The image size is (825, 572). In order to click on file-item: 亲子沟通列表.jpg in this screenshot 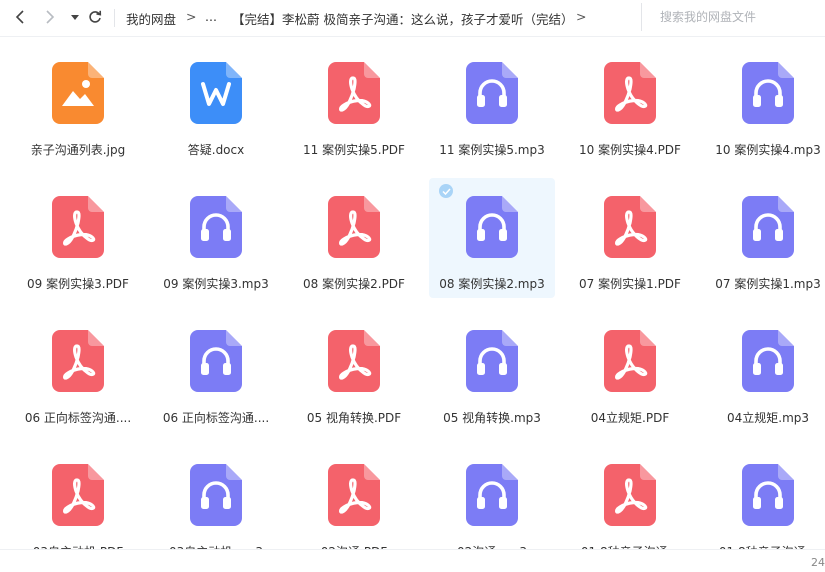, I will do `click(78, 104)`.